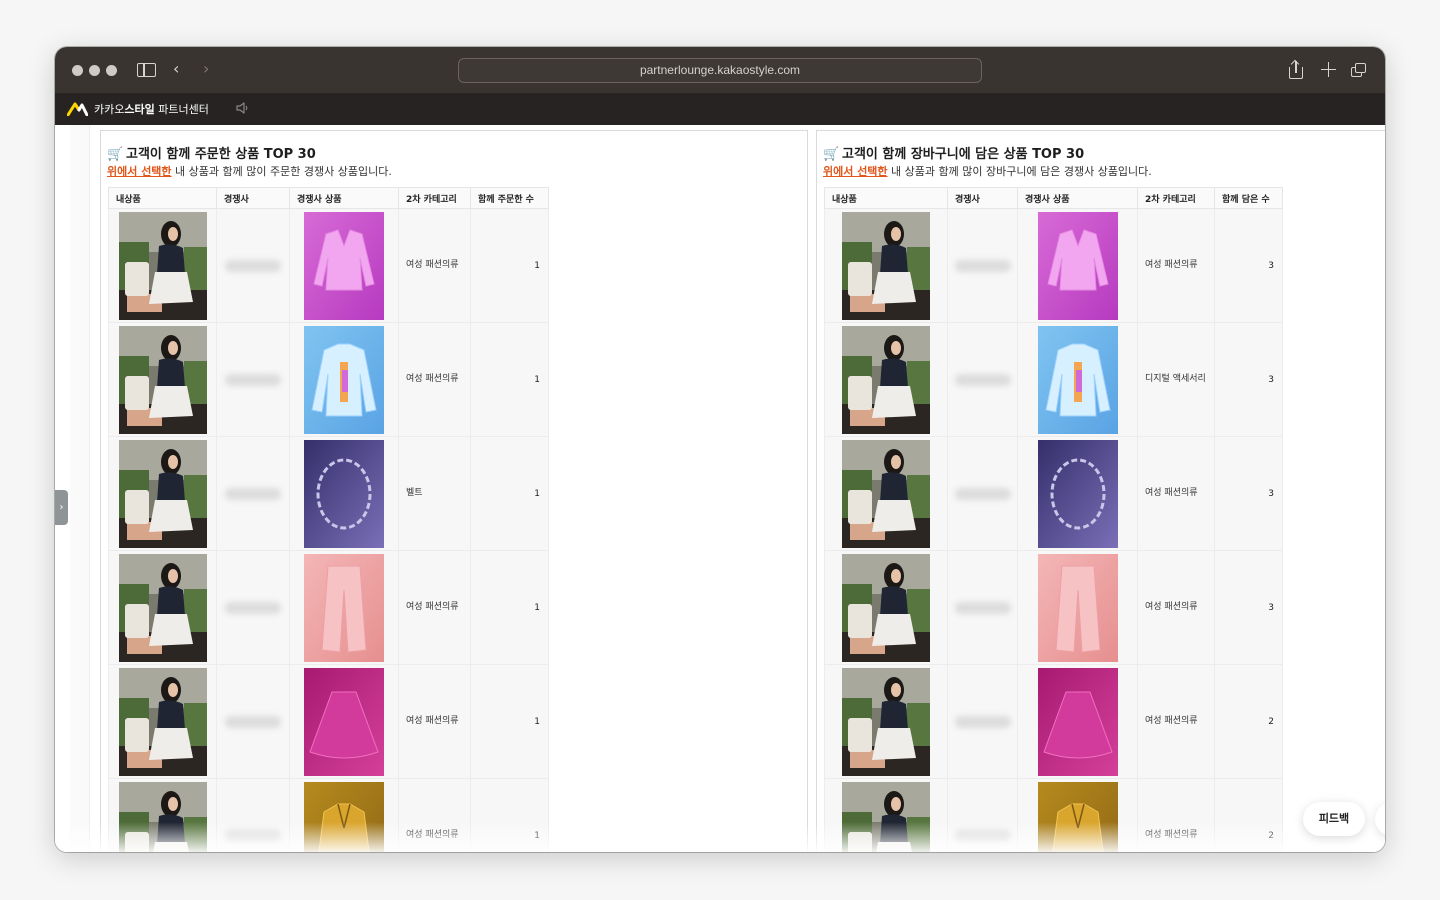  What do you see at coordinates (111, 70) in the screenshot?
I see `window-zoom-button` at bounding box center [111, 70].